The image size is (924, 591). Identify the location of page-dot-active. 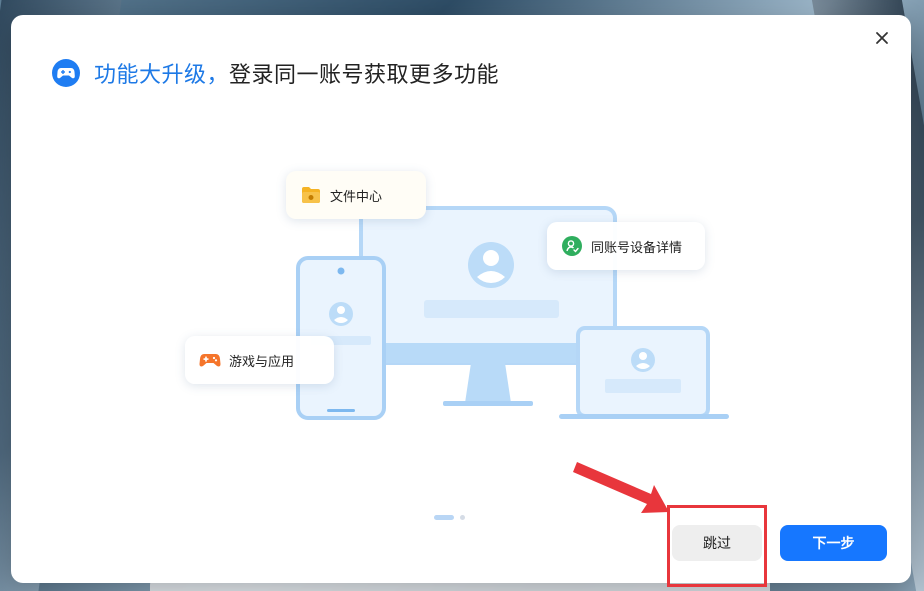
(444, 517).